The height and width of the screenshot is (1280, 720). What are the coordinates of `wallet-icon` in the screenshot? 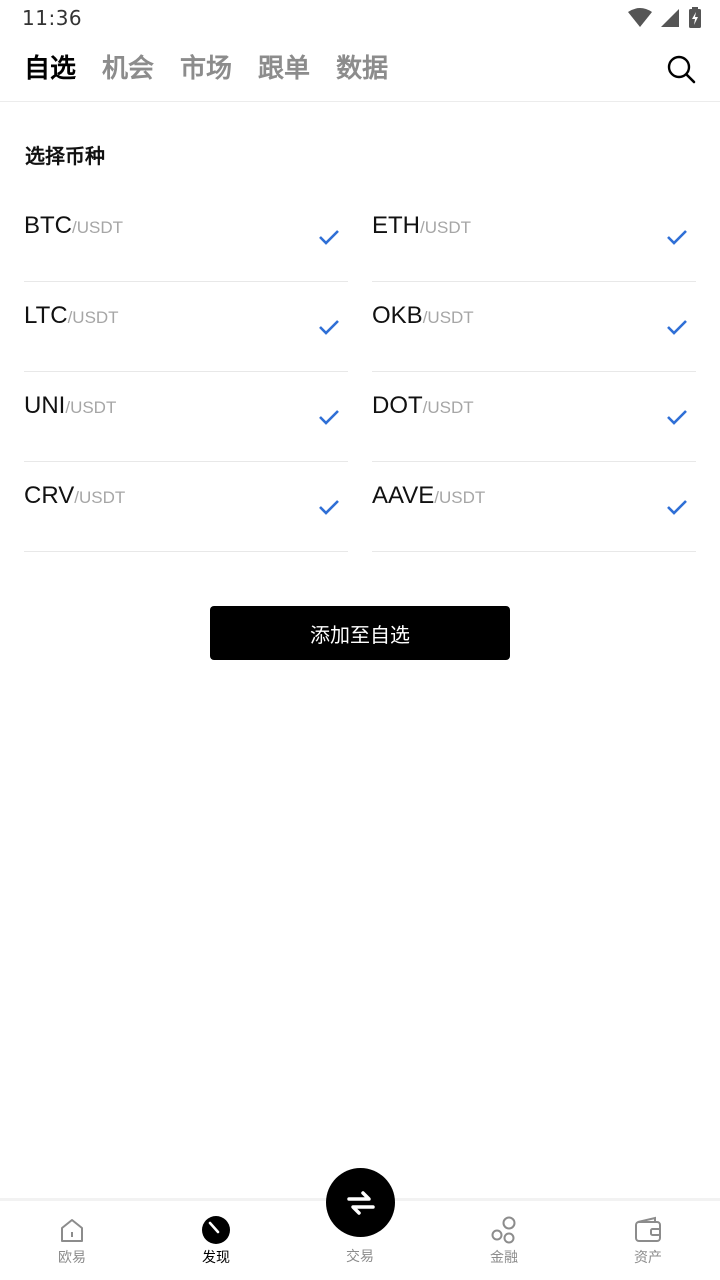 It's located at (648, 1229).